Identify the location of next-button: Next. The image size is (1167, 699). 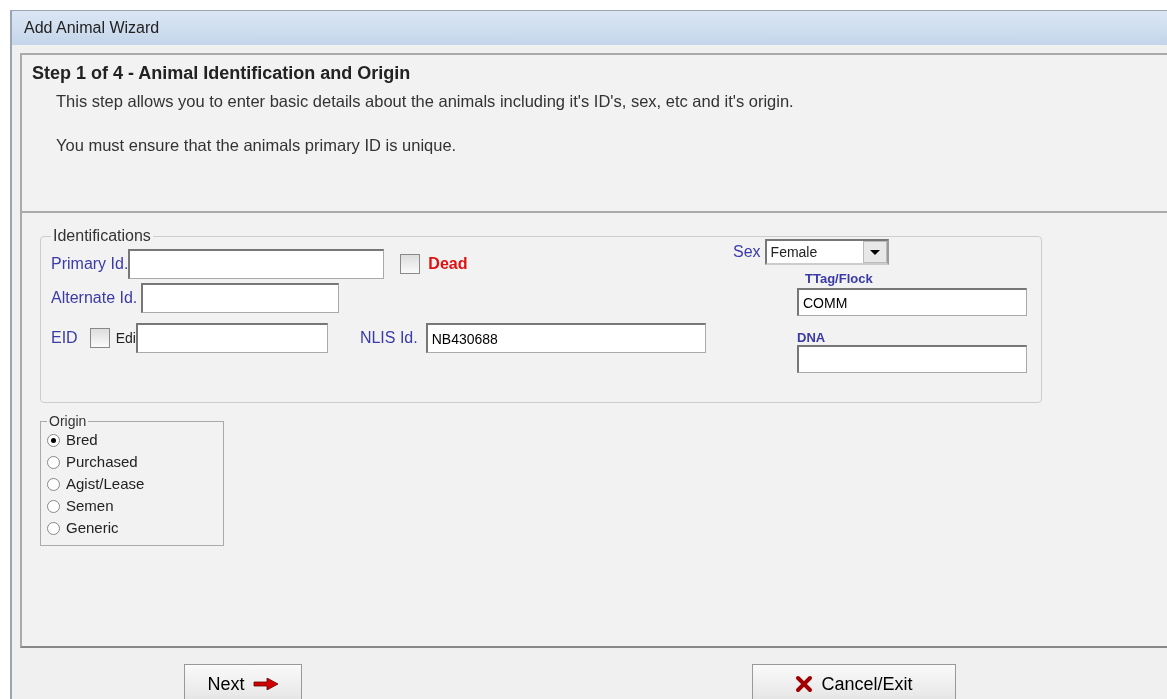
(243, 681).